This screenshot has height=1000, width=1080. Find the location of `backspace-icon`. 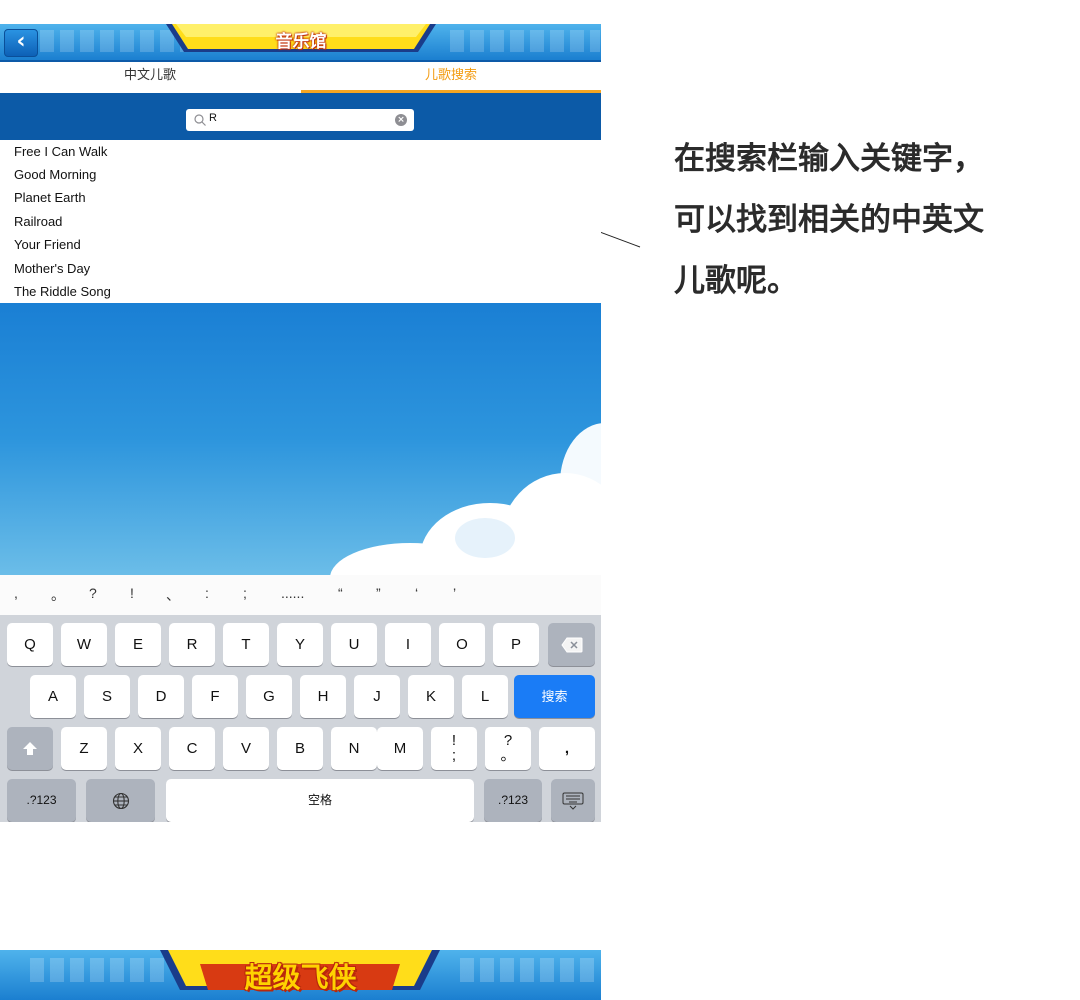

backspace-icon is located at coordinates (571, 645).